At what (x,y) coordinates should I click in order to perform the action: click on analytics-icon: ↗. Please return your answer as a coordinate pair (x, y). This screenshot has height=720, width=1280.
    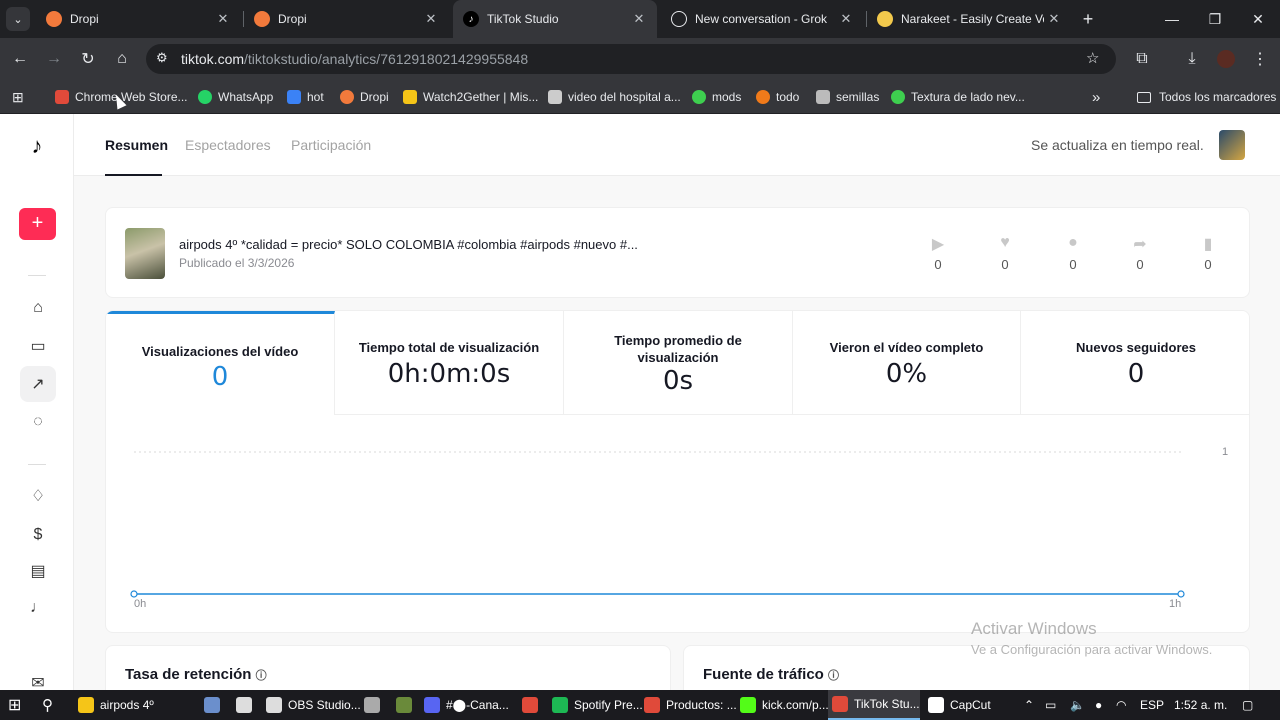
    Looking at the image, I should click on (38, 384).